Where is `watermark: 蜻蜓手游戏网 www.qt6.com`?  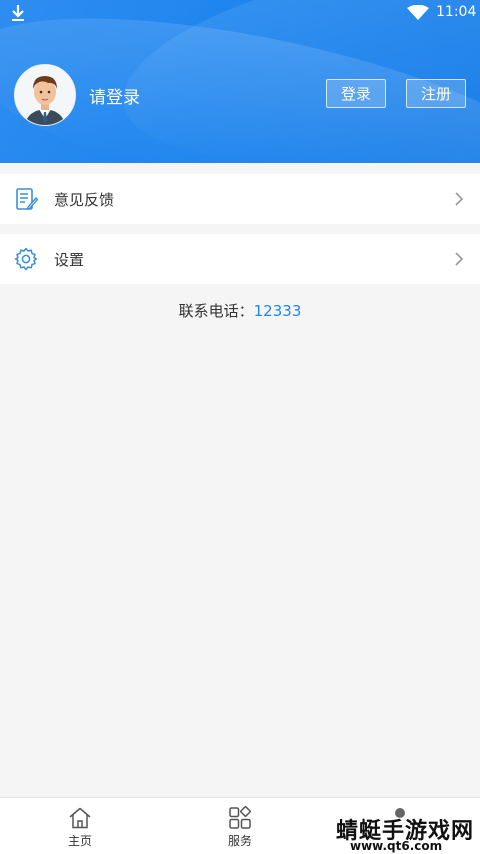 watermark: 蜻蜓手游戏网 www.qt6.com is located at coordinates (406, 833).